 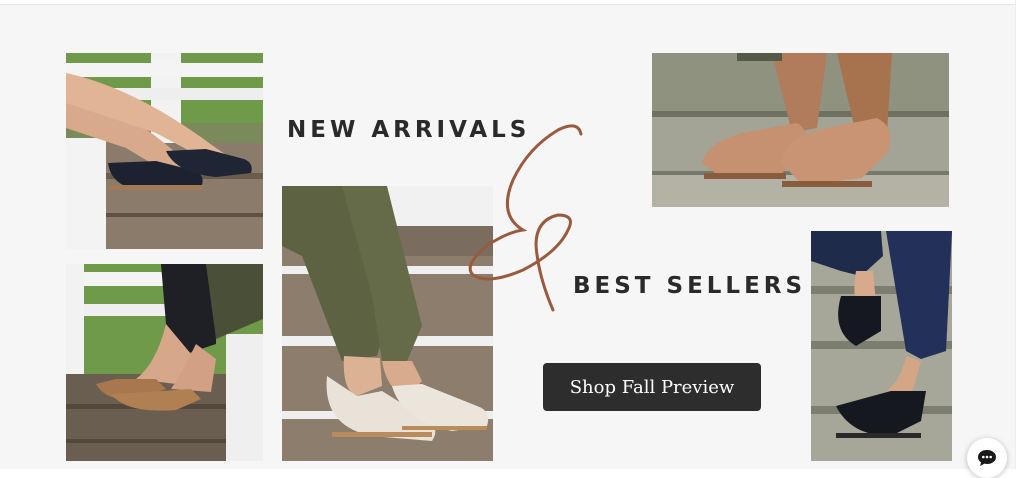 I want to click on shop-fall-preview-button: Shop Fall Preview, so click(x=652, y=387).